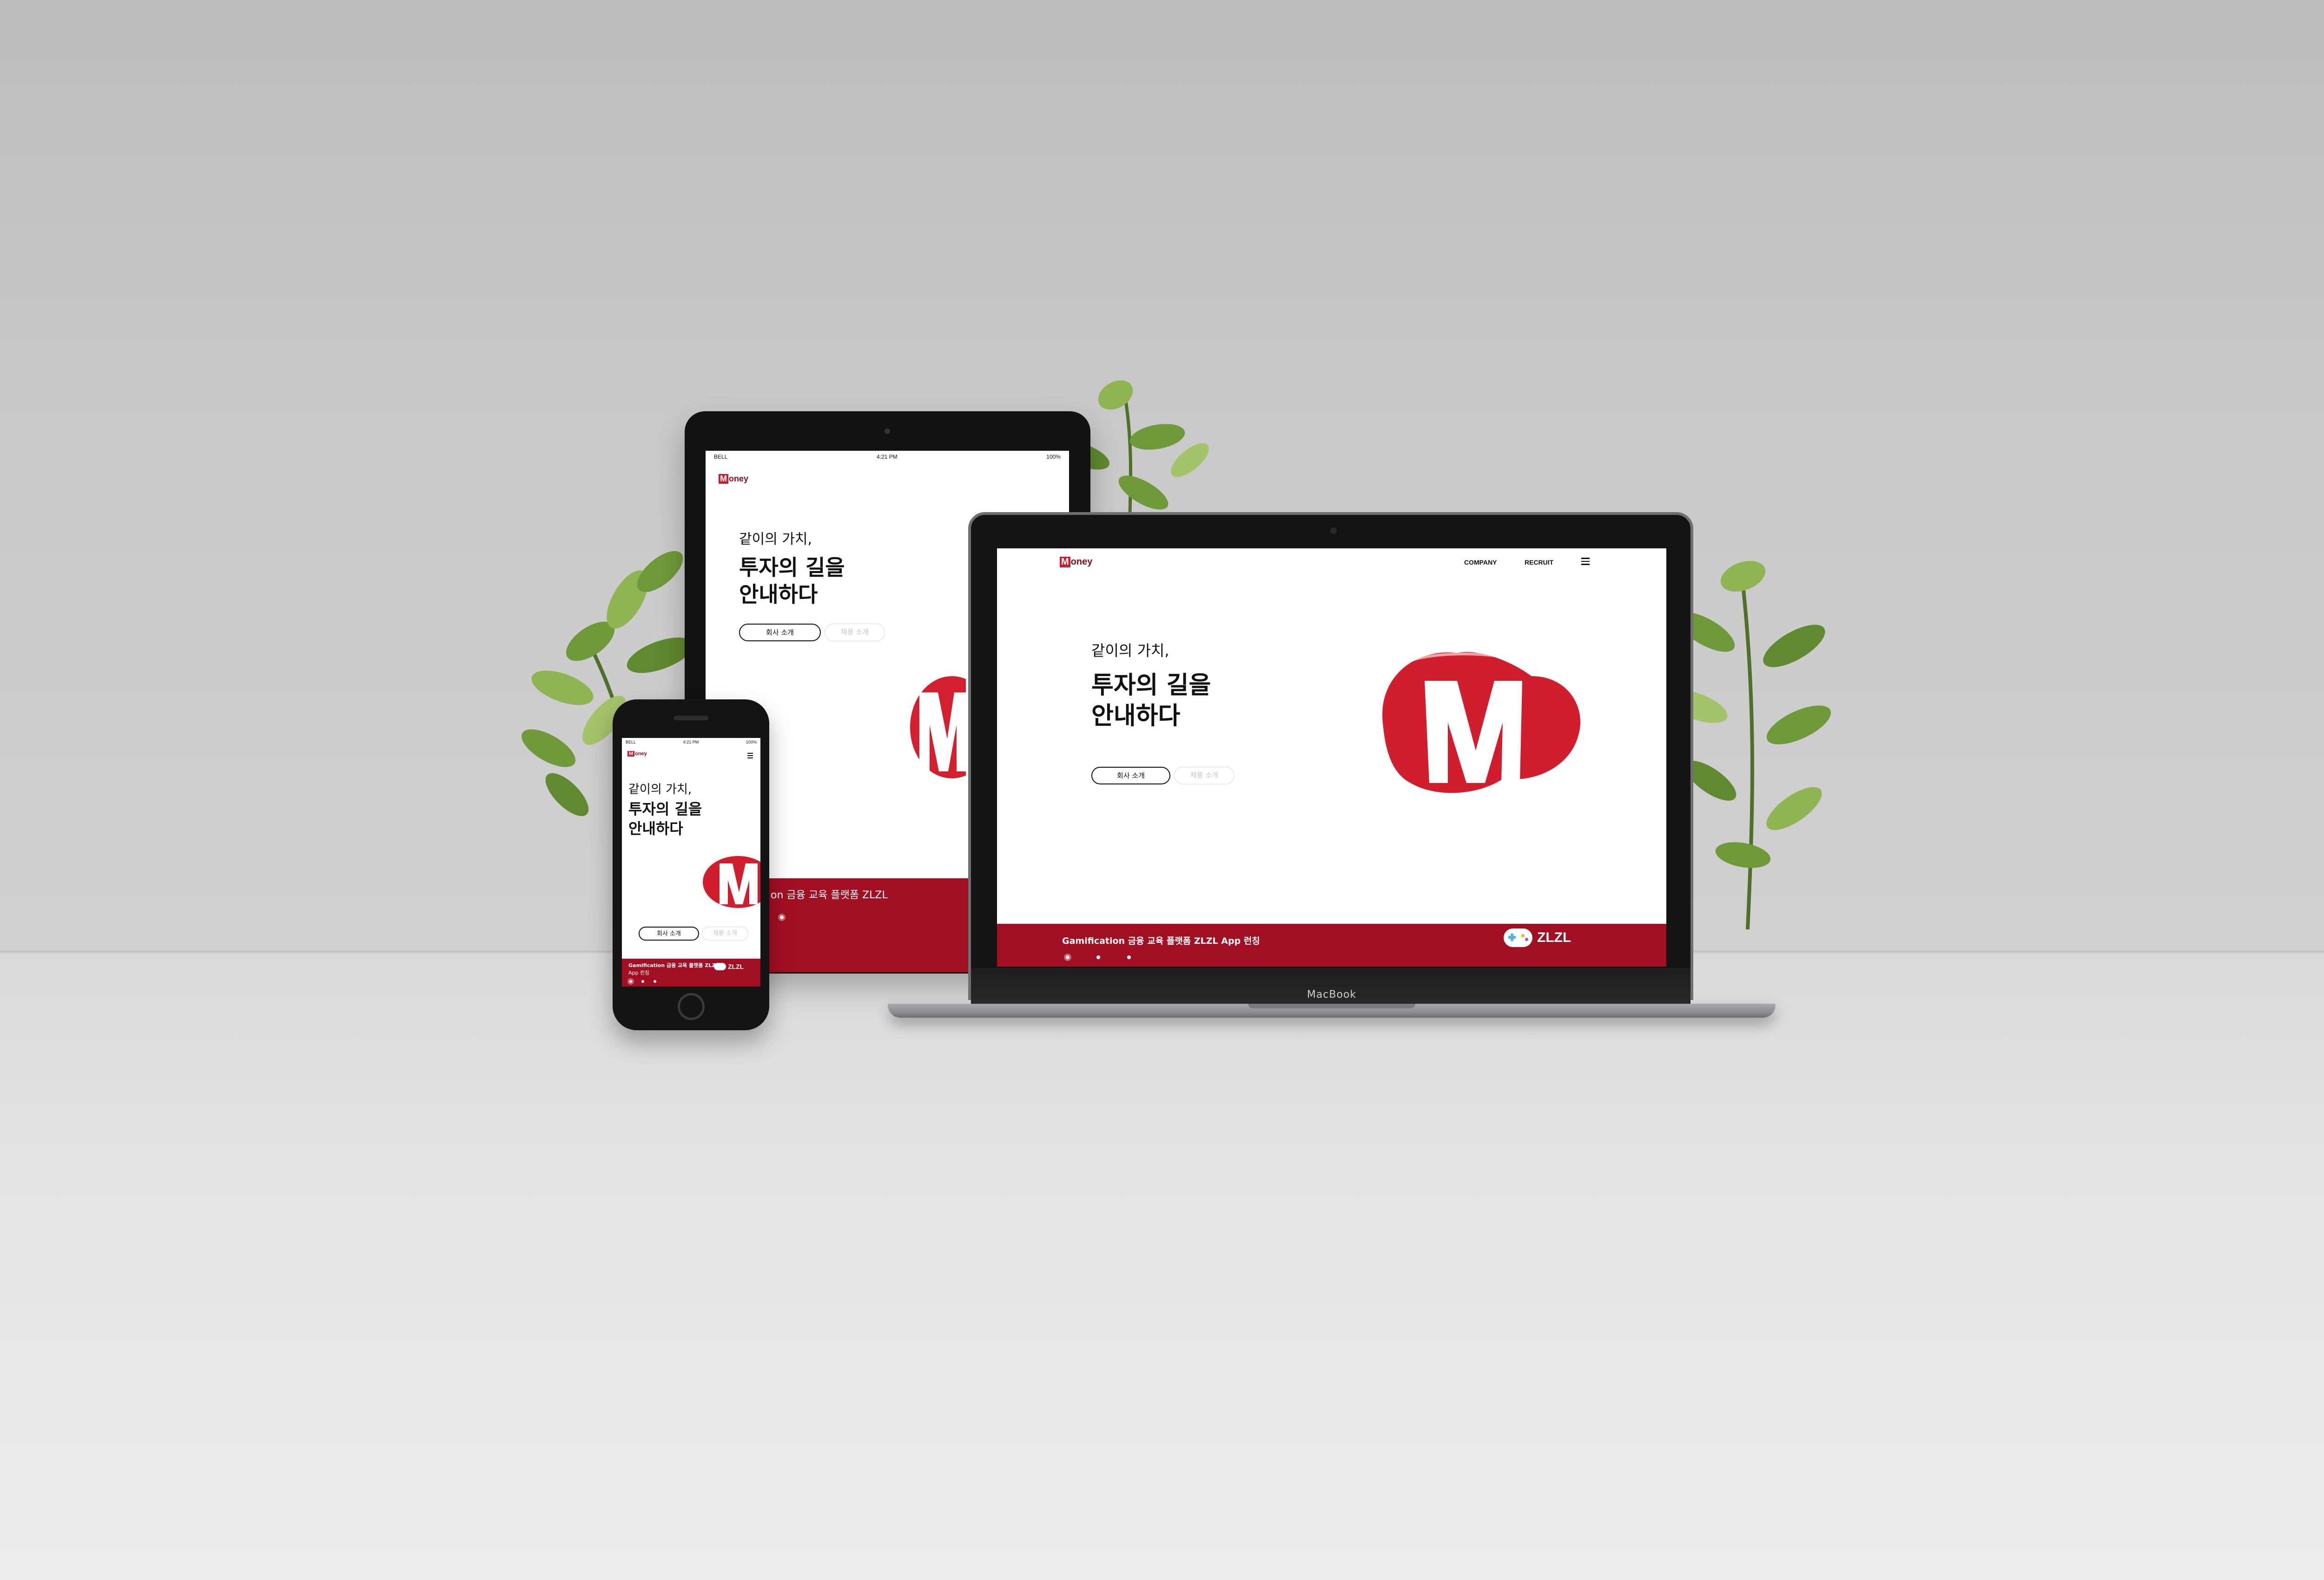 The image size is (2324, 1580). I want to click on nav-company: COMPANY, so click(1480, 562).